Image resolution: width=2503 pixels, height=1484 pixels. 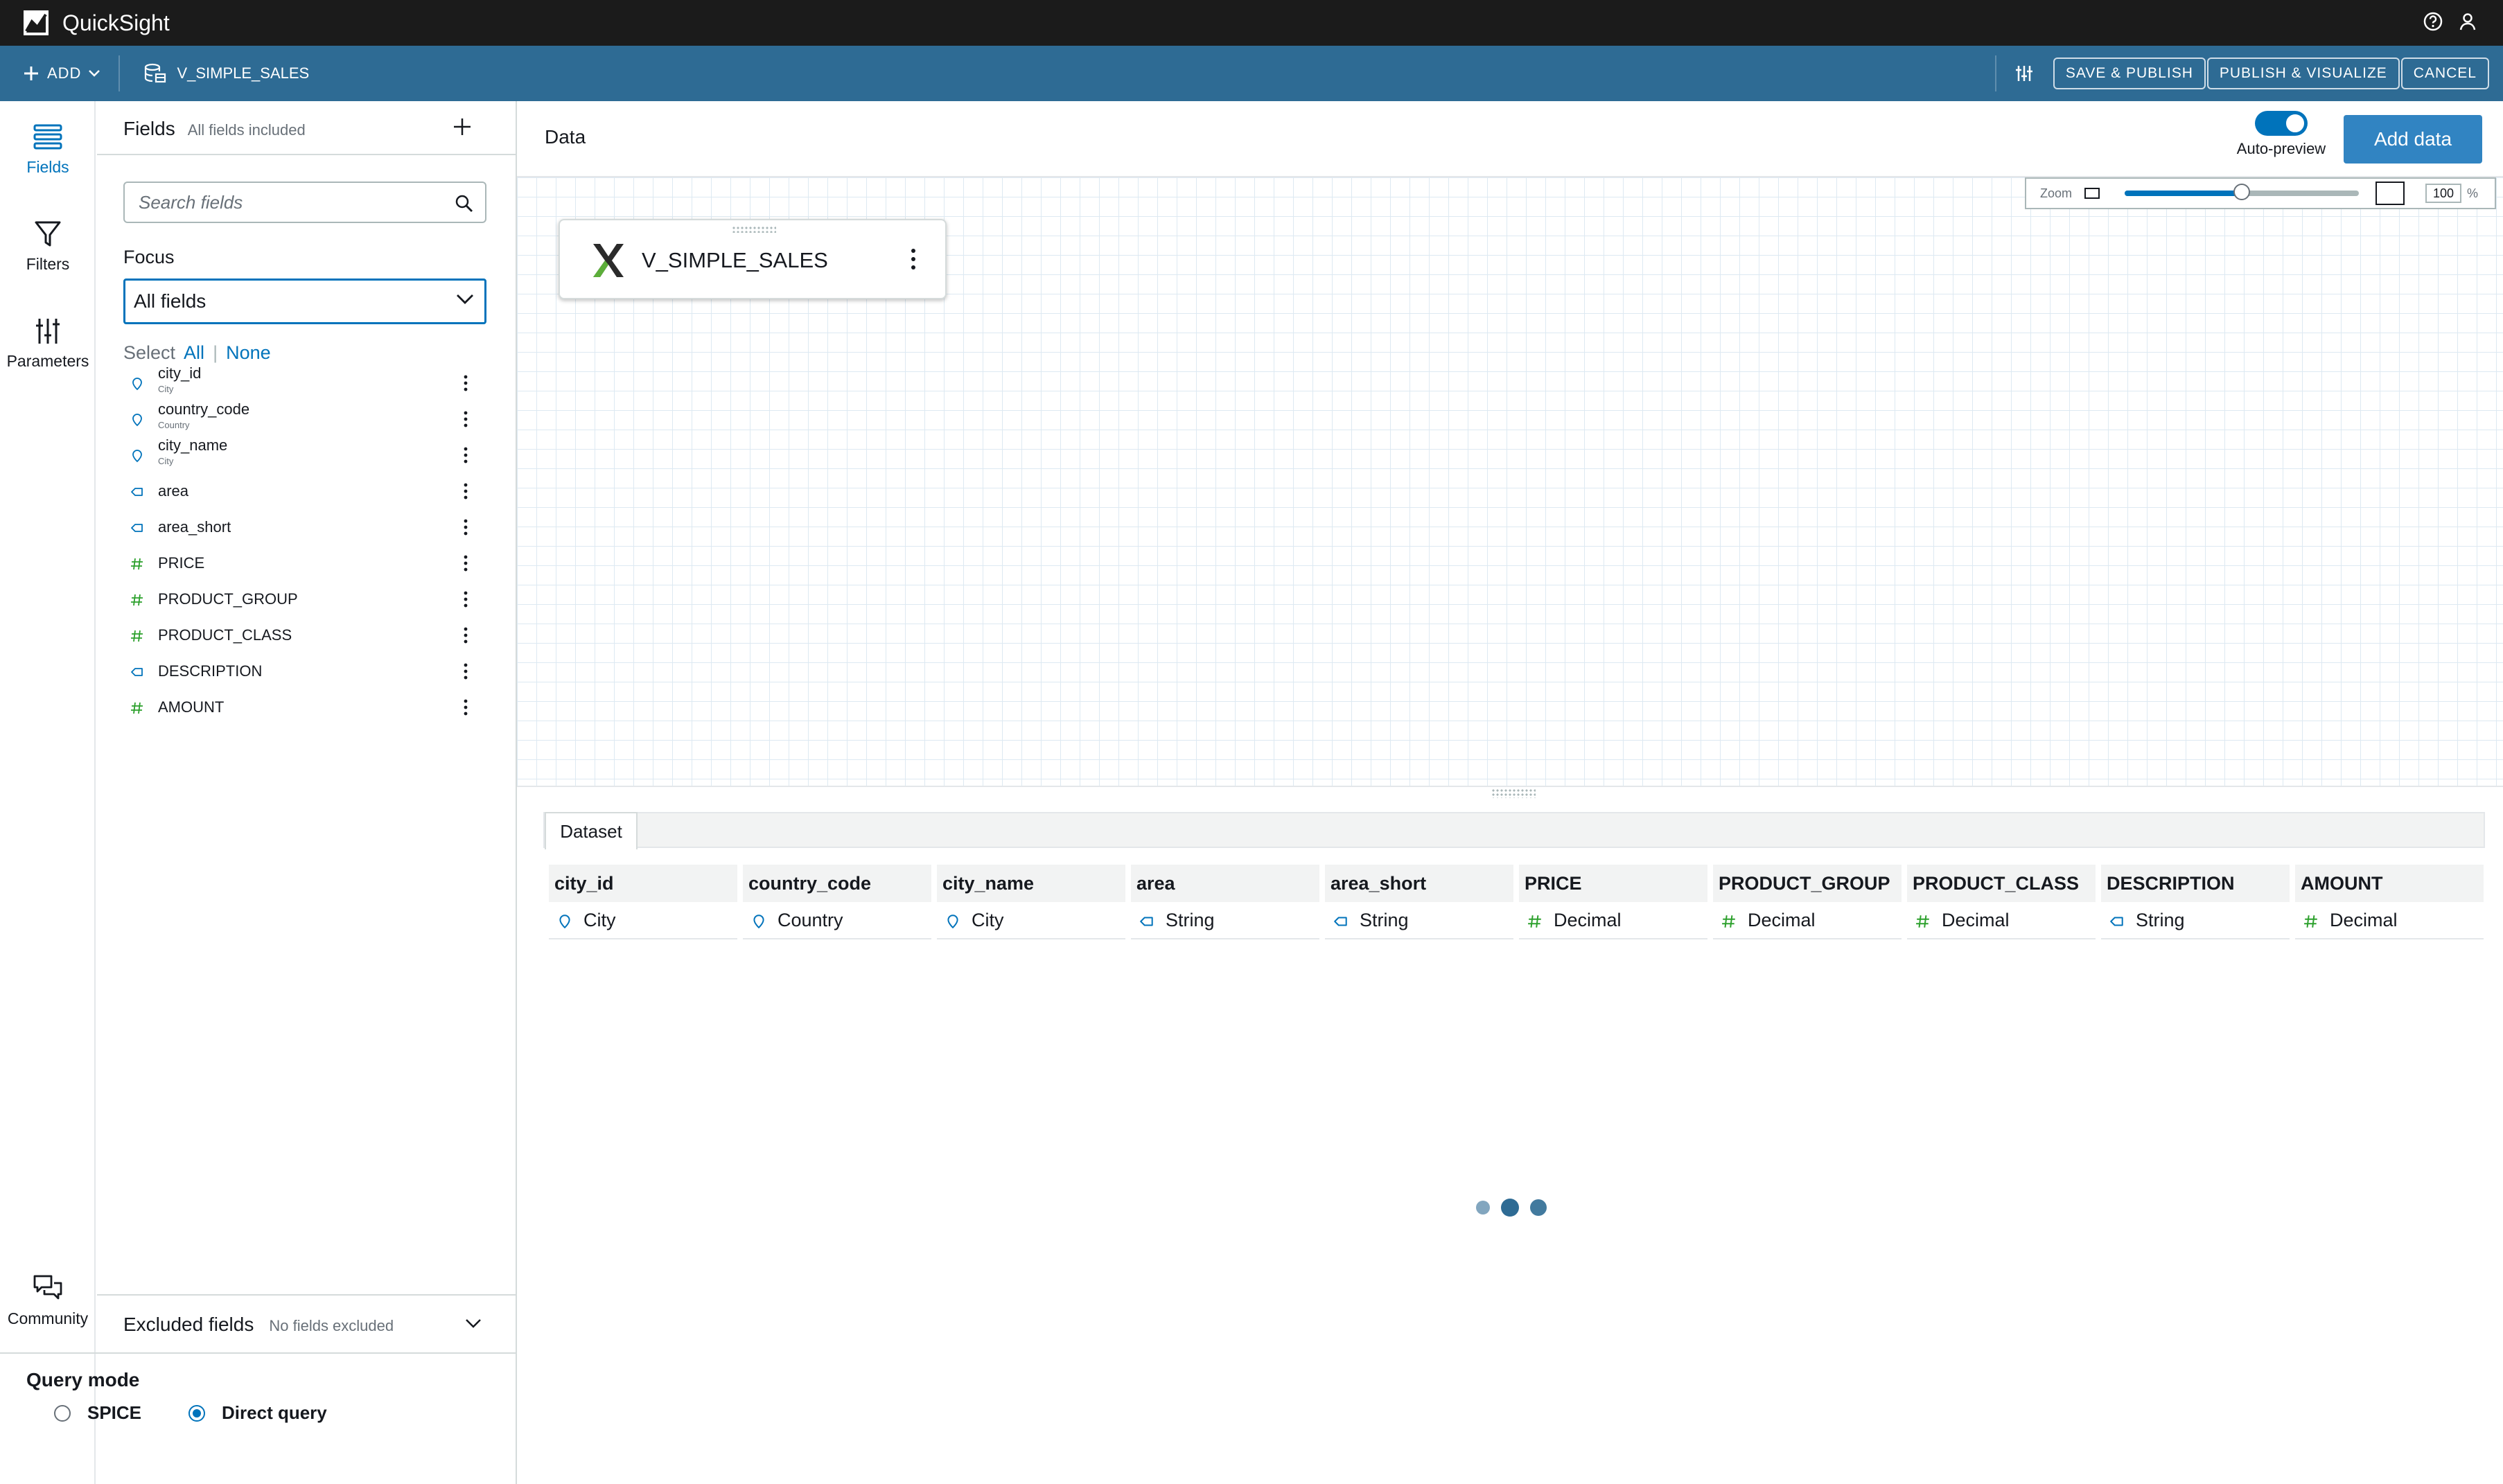 What do you see at coordinates (248, 353) in the screenshot?
I see `select-none-link: None` at bounding box center [248, 353].